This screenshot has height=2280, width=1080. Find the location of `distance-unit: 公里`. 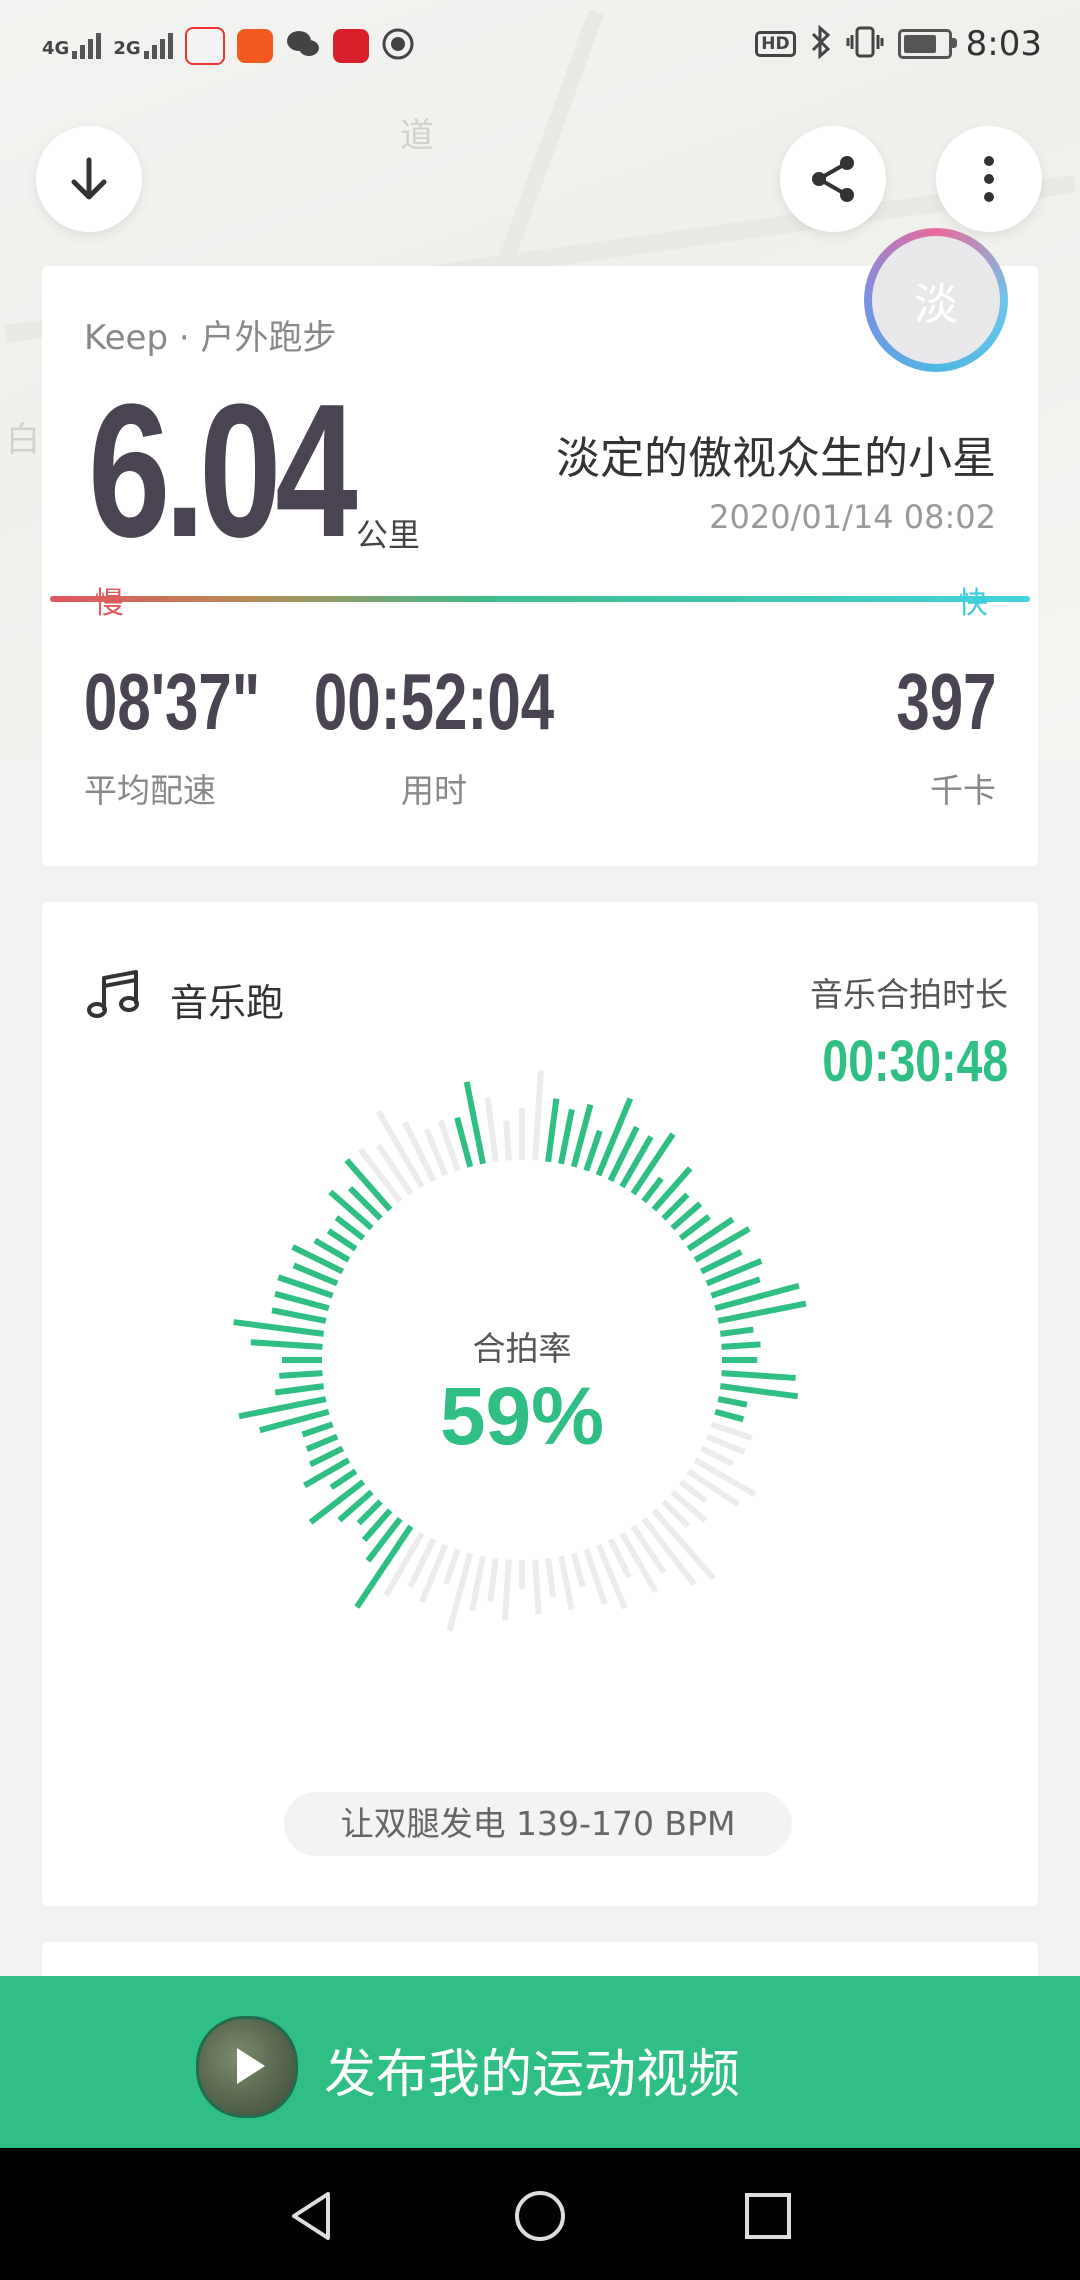

distance-unit: 公里 is located at coordinates (388, 535).